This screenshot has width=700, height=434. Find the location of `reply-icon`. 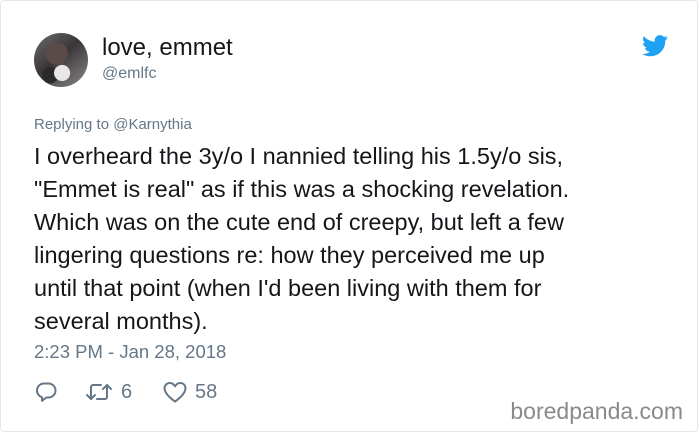

reply-icon is located at coordinates (46, 392).